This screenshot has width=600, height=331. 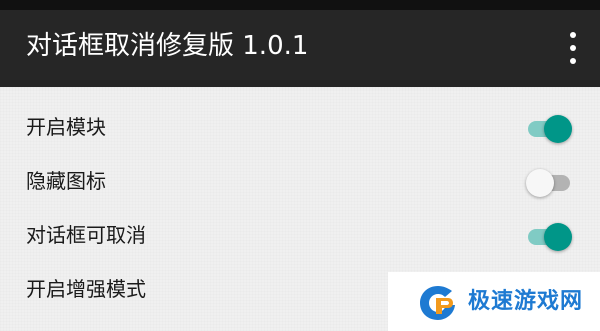 I want to click on setting-label: 开启模块, so click(x=66, y=127).